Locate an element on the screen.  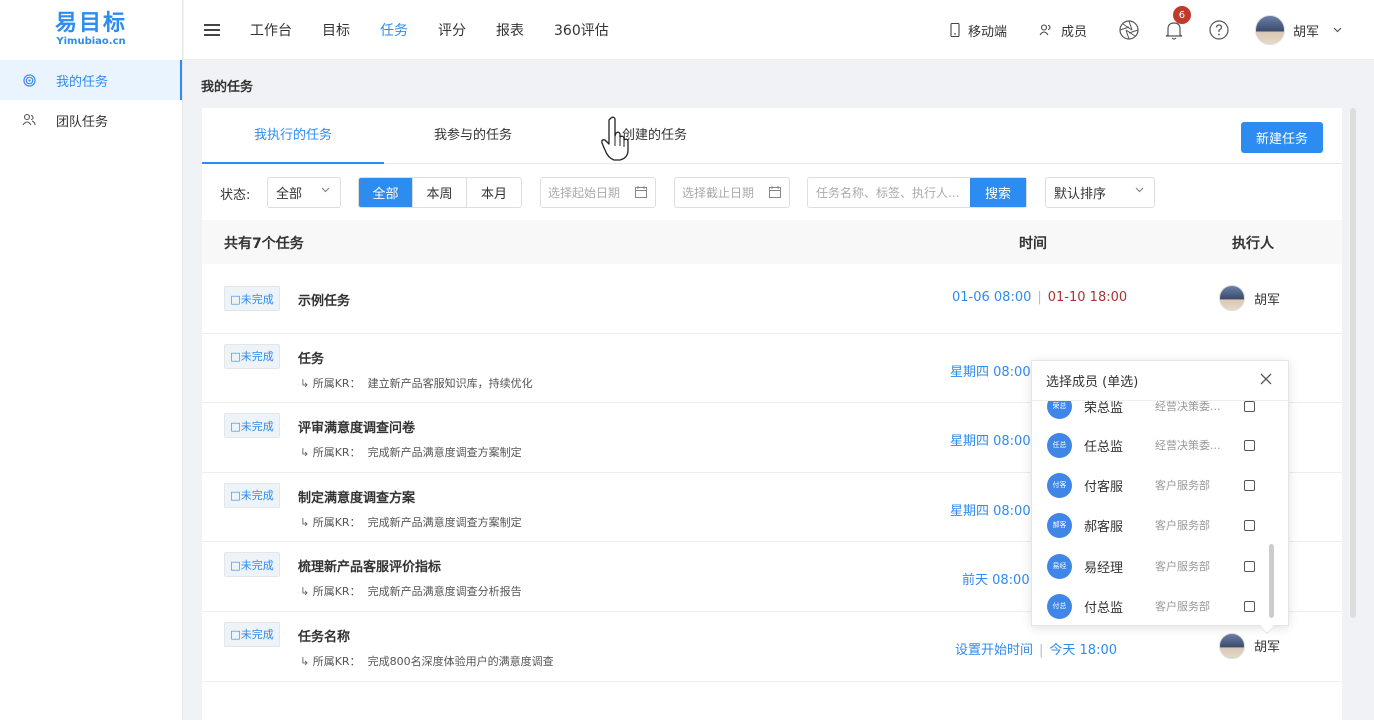
help-icon is located at coordinates (1219, 30).